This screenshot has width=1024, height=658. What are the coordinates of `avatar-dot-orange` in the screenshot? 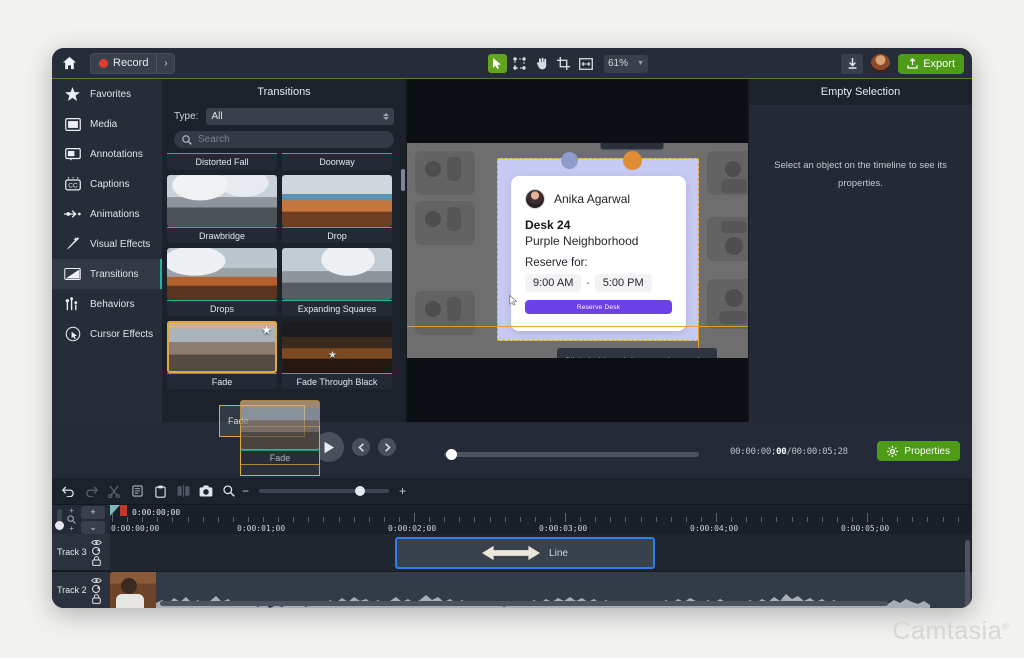 It's located at (632, 160).